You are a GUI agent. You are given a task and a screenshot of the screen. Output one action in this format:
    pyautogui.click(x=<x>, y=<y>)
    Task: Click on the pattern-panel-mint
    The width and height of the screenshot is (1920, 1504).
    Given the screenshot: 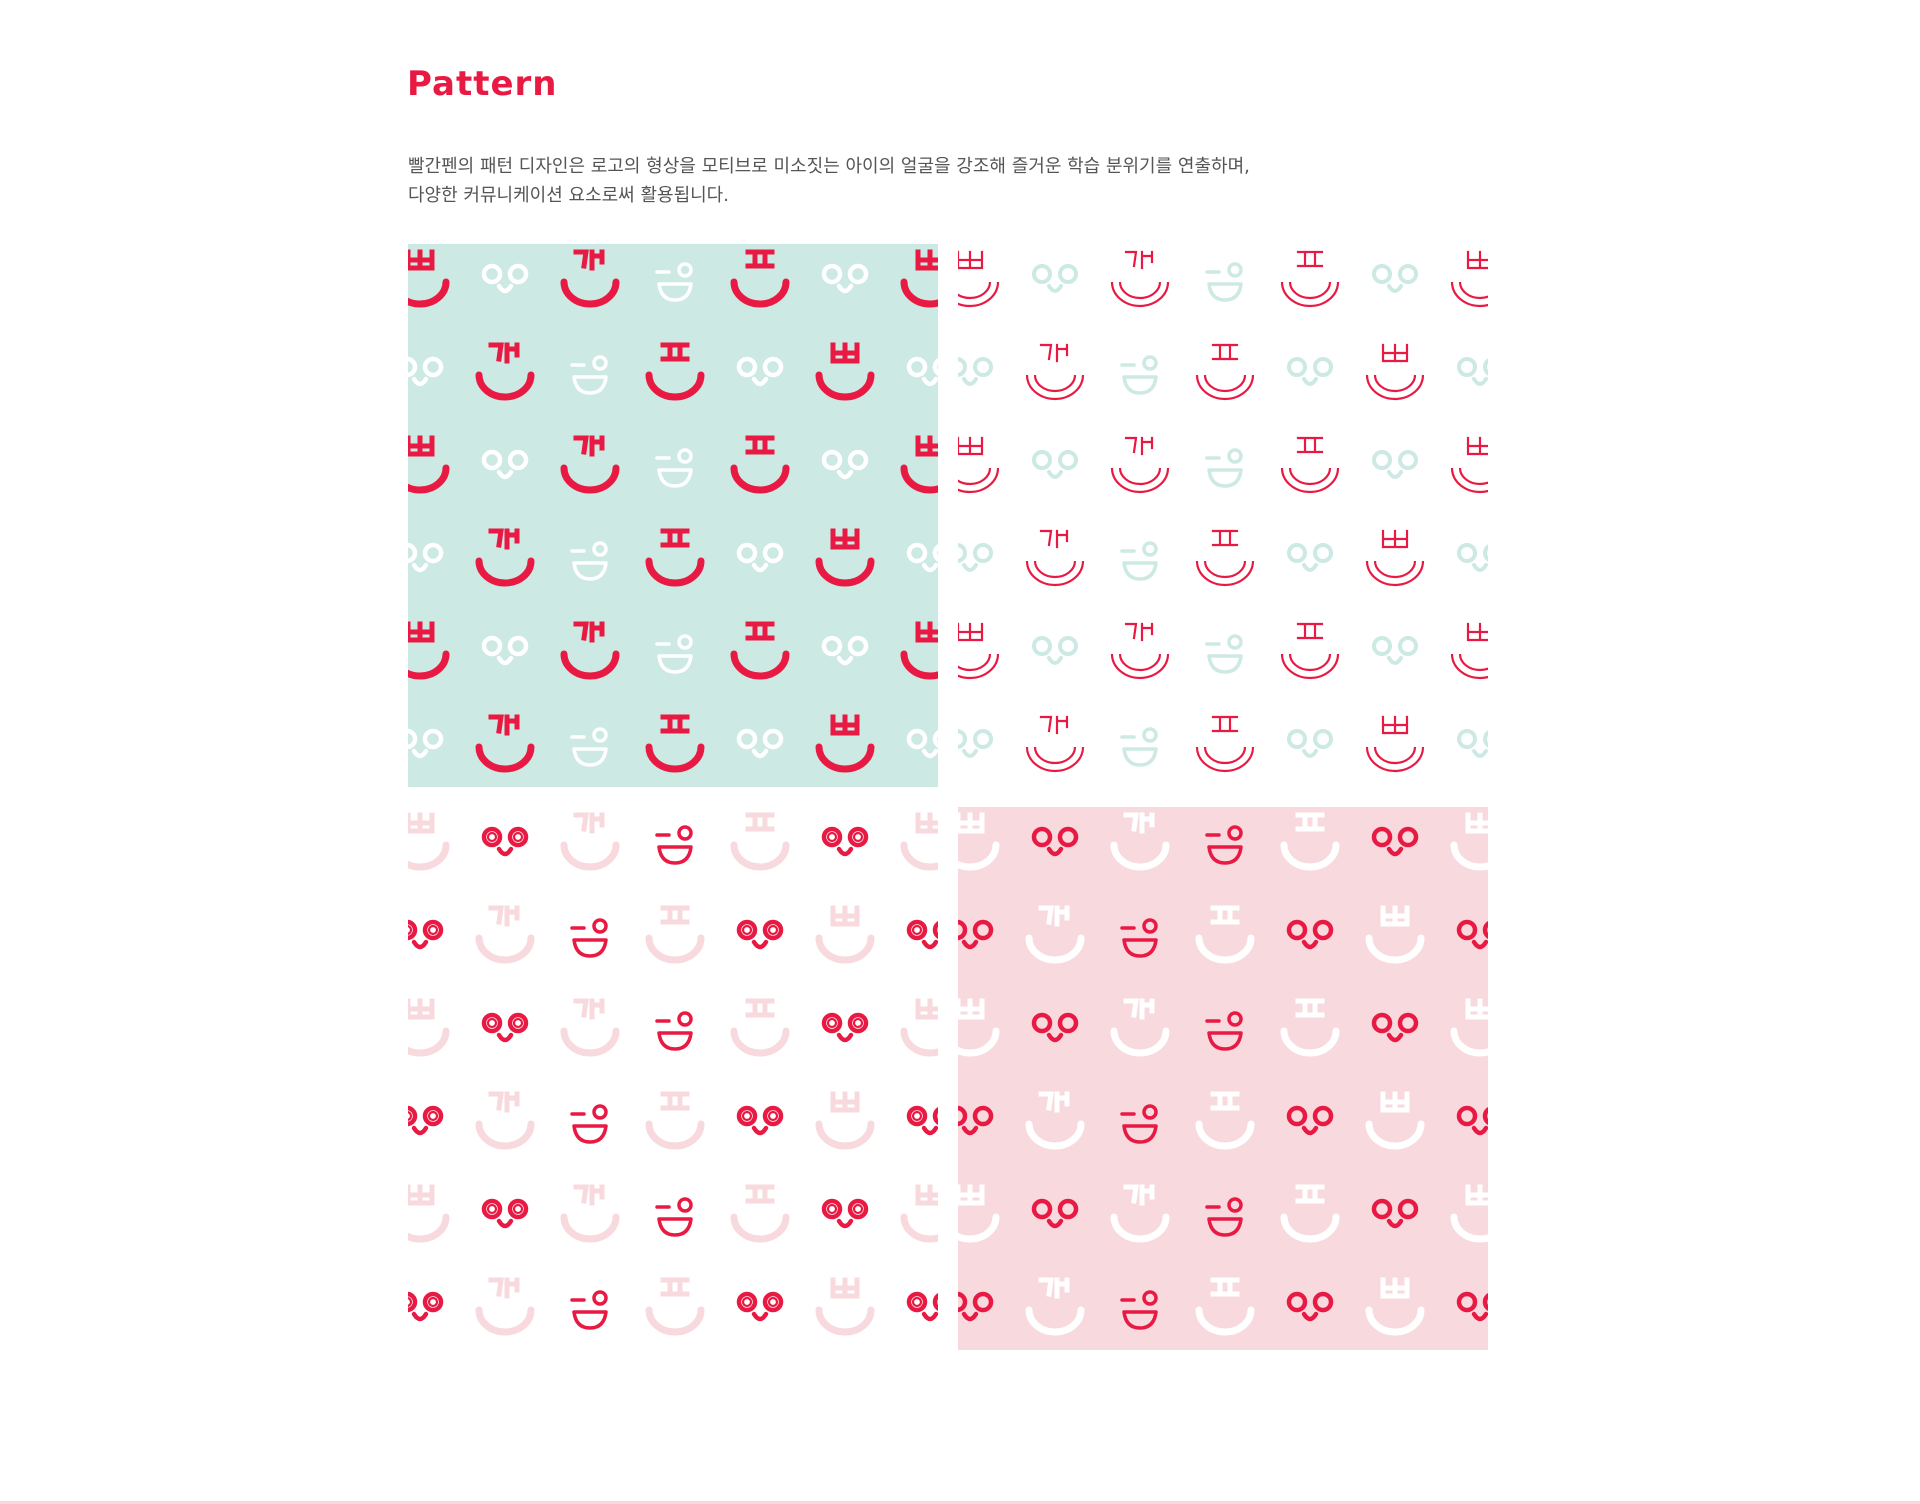 What is the action you would take?
    pyautogui.click(x=673, y=515)
    